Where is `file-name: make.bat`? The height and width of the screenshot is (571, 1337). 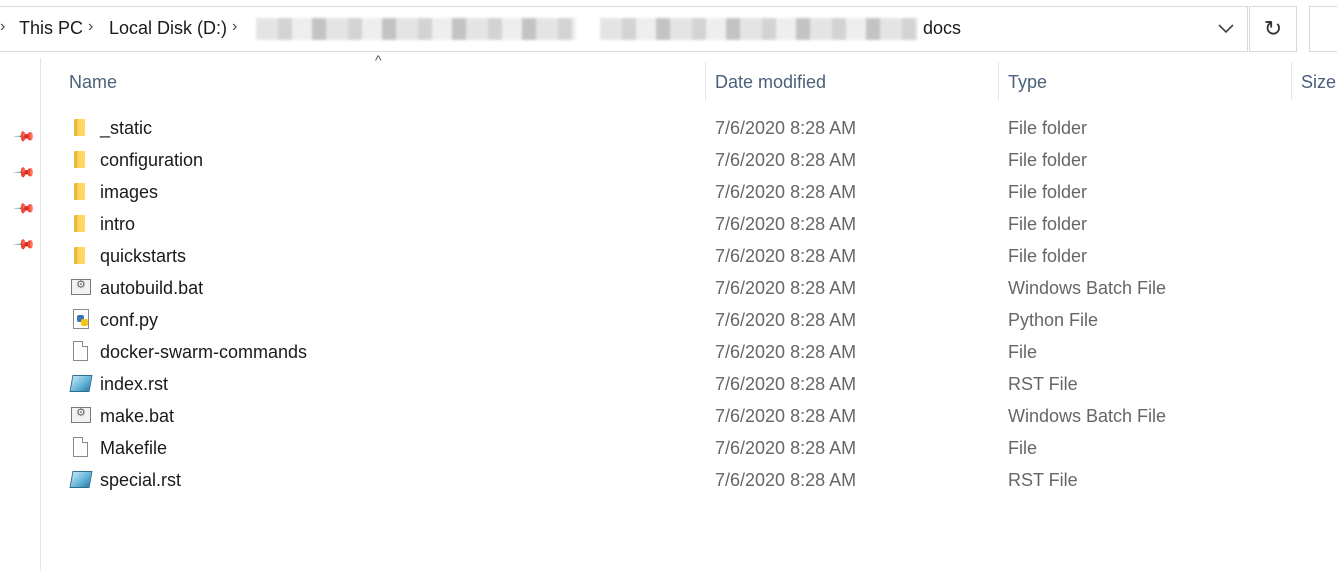
file-name: make.bat is located at coordinates (137, 416).